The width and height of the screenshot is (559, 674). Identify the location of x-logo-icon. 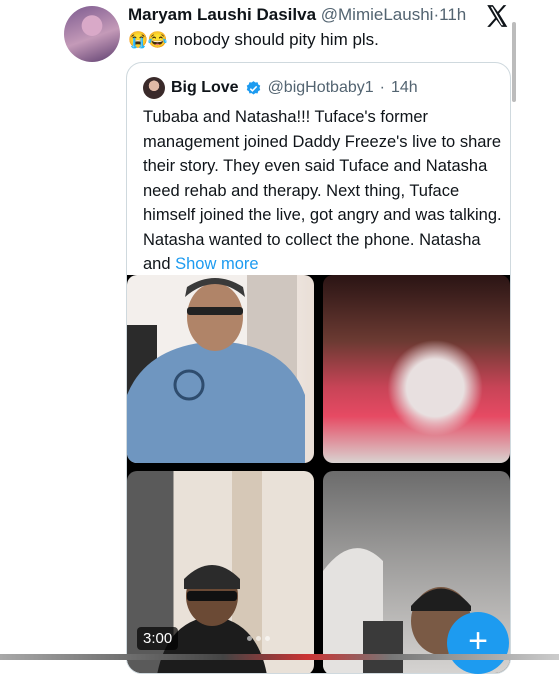
(497, 16).